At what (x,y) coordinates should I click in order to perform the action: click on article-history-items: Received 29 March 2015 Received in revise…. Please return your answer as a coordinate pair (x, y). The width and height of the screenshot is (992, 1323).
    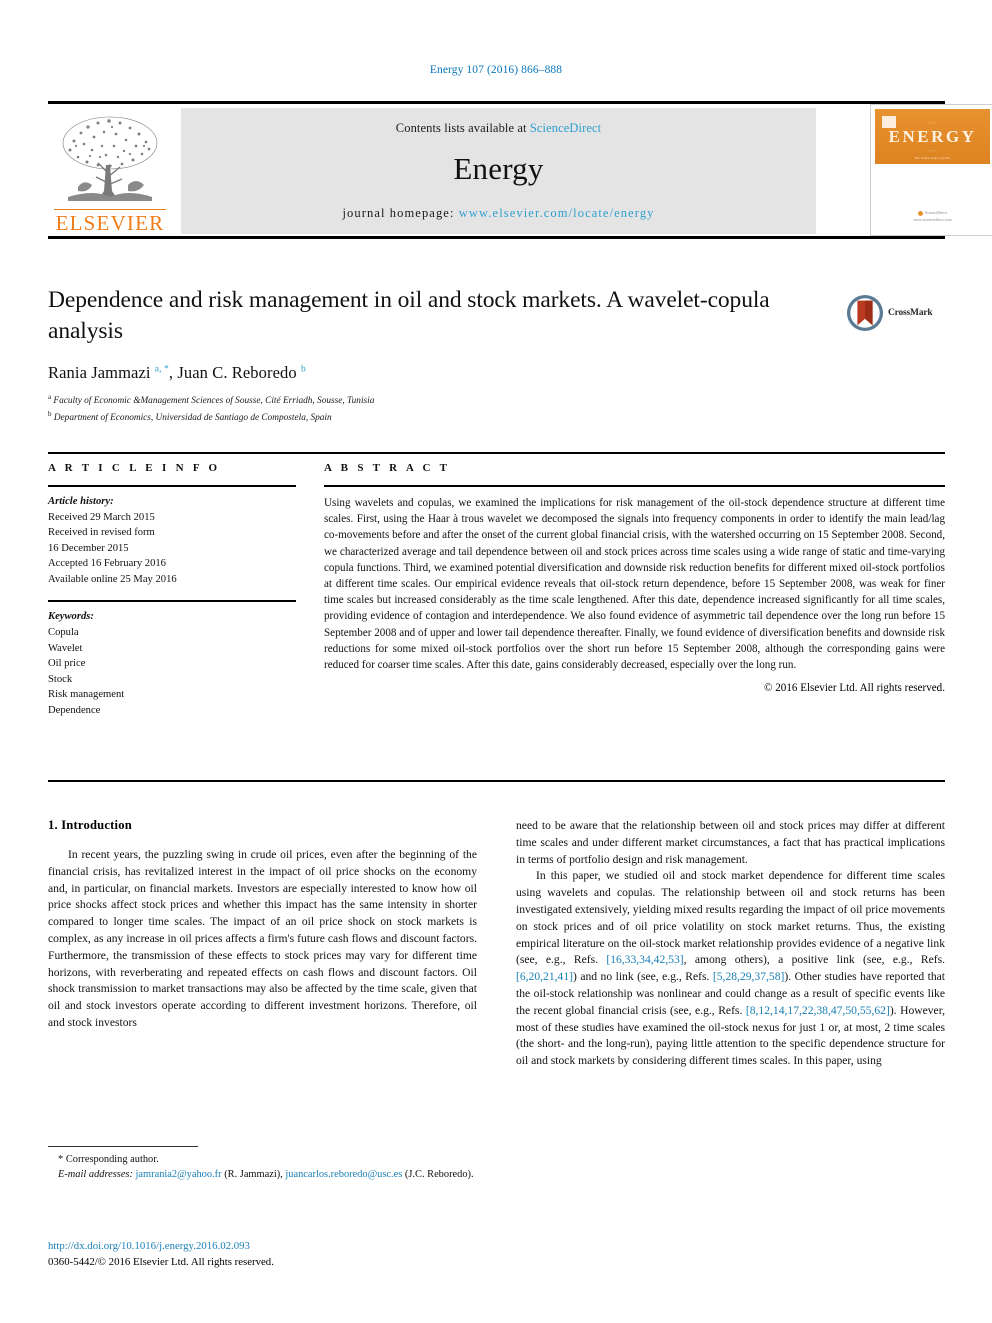
    Looking at the image, I should click on (172, 549).